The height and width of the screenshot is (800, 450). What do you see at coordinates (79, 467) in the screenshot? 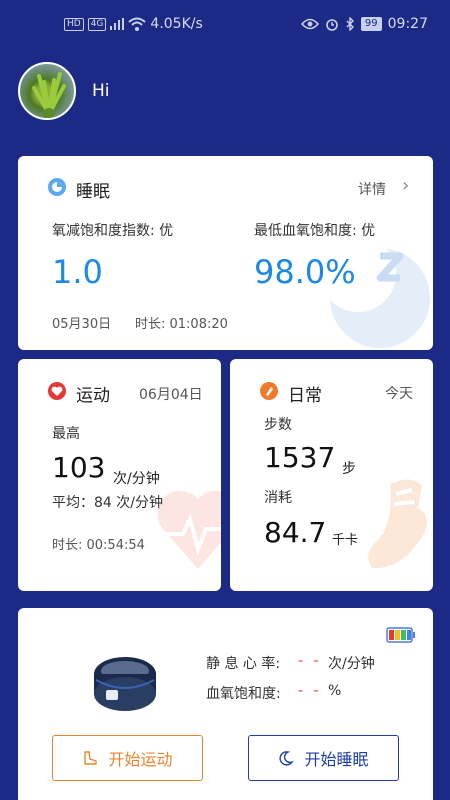
I see `max-hr-value: 103` at bounding box center [79, 467].